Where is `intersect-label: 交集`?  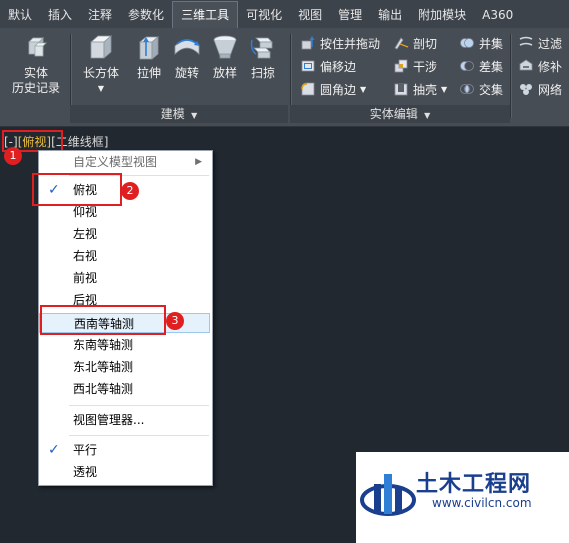
intersect-label: 交集 is located at coordinates (491, 89).